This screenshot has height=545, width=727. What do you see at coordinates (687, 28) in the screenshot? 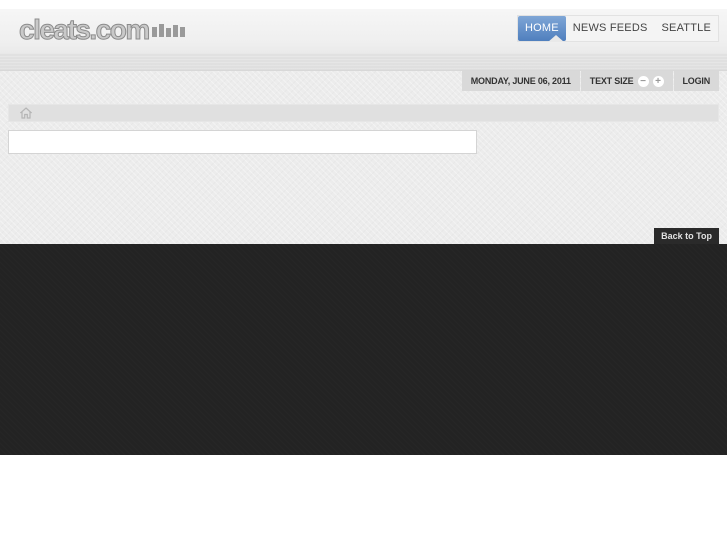
I see `nav-seattle: SEATTLE` at bounding box center [687, 28].